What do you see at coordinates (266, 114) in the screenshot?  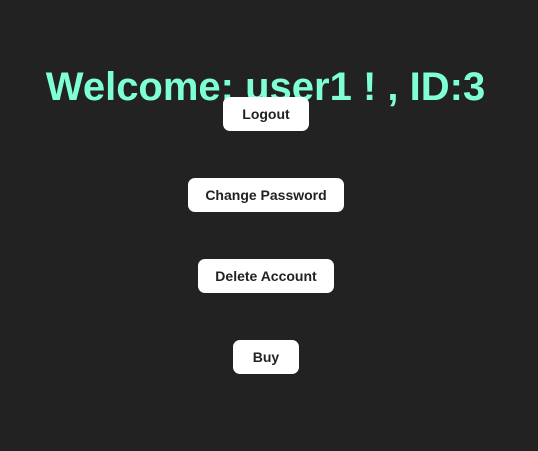 I see `logout-button: Logout` at bounding box center [266, 114].